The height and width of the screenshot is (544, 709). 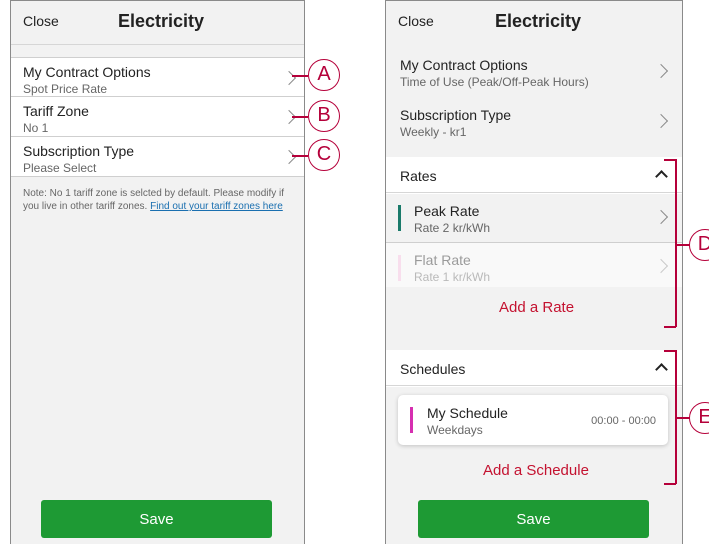 I want to click on add-rate-button: Add a Rate, so click(x=536, y=307).